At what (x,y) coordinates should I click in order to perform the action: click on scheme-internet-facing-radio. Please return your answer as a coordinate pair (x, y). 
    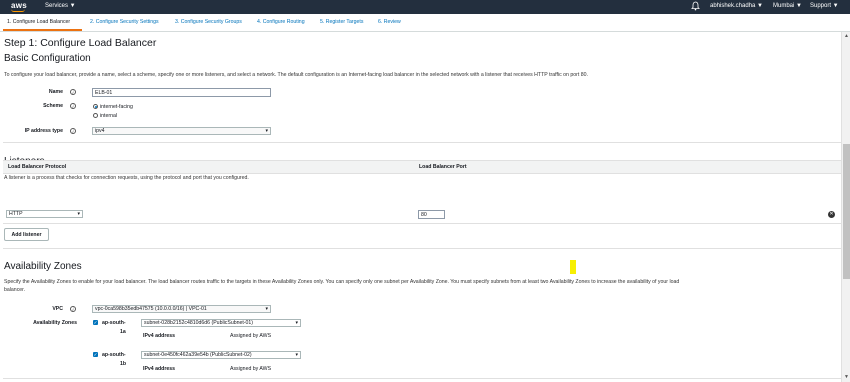
    Looking at the image, I should click on (95, 106).